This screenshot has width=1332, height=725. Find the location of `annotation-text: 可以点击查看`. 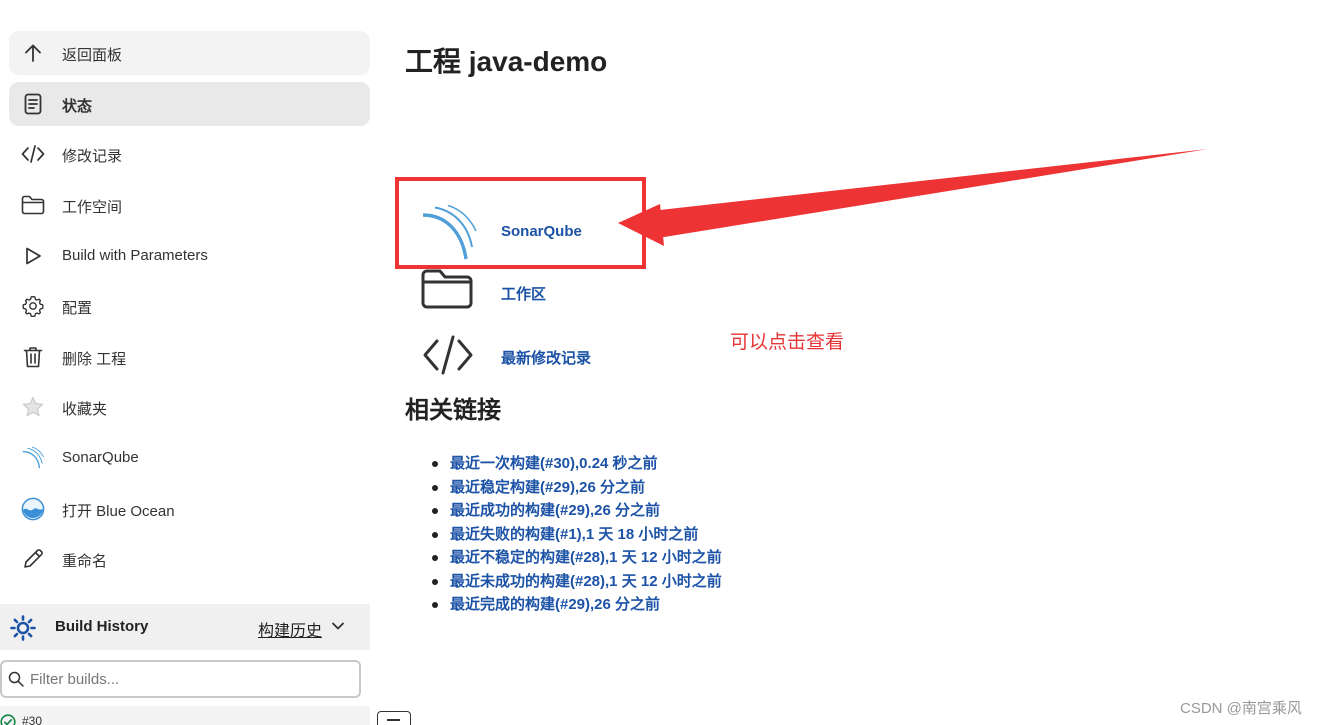

annotation-text: 可以点击查看 is located at coordinates (787, 342).